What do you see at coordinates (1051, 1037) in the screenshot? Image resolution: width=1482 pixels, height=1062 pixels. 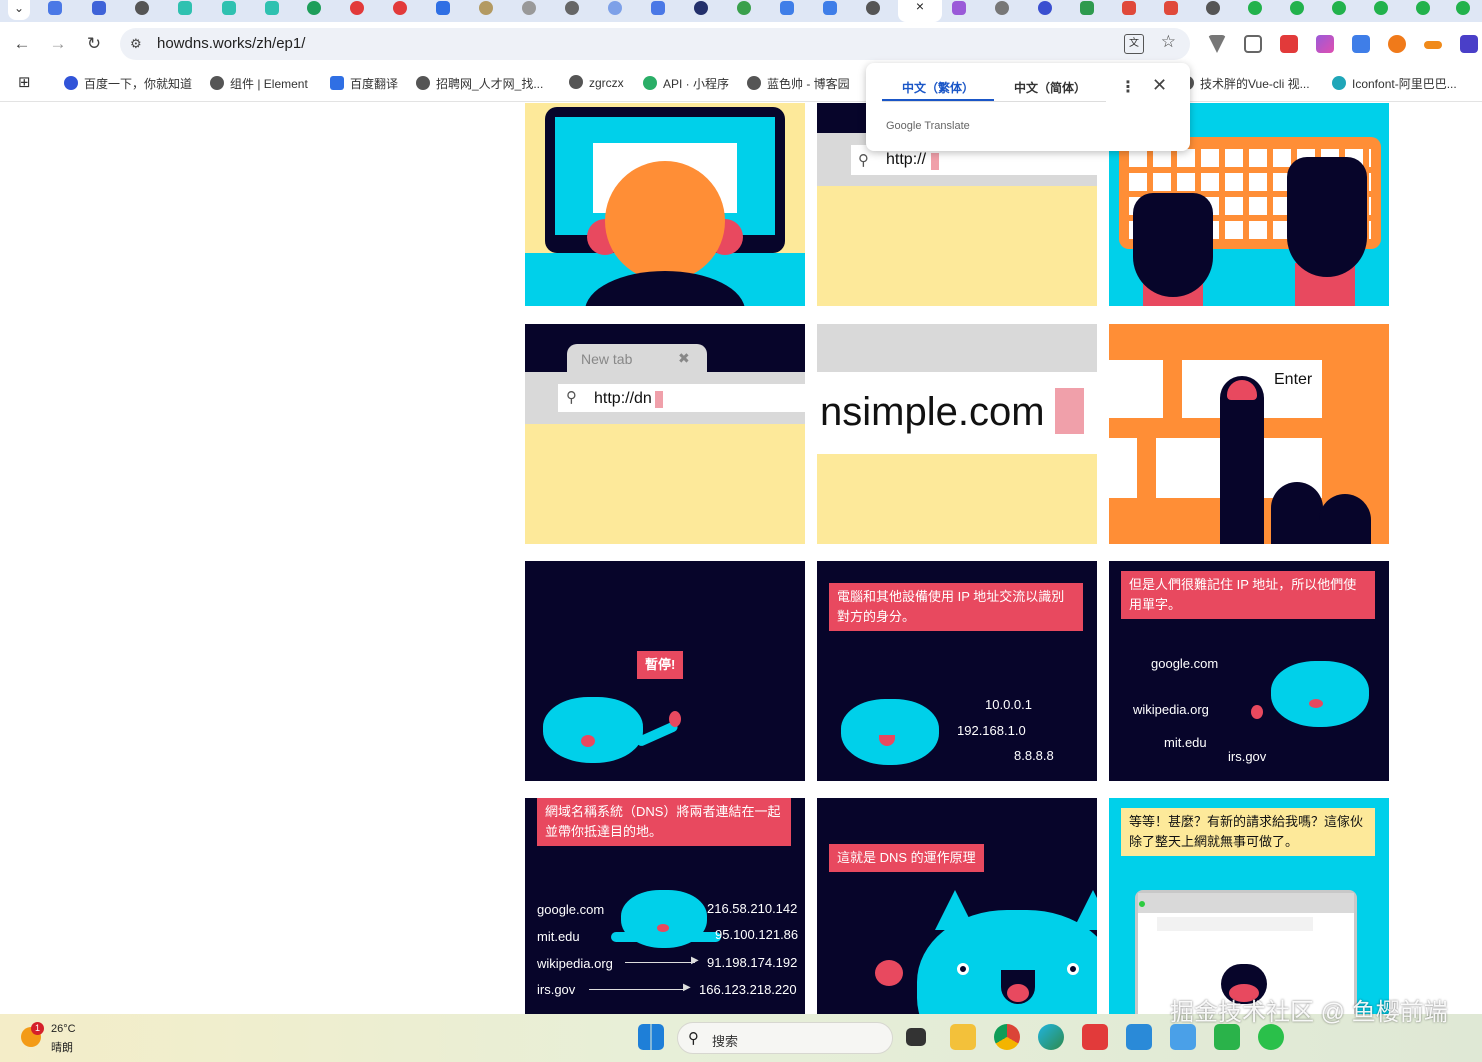 I see `edge-icon` at bounding box center [1051, 1037].